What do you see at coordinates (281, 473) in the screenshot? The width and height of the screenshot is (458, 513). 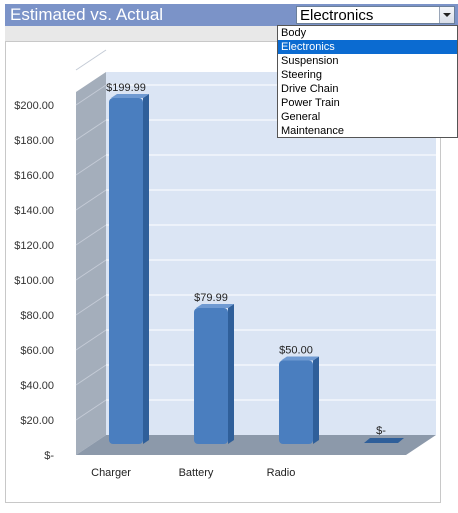 I see `category-label: Radio` at bounding box center [281, 473].